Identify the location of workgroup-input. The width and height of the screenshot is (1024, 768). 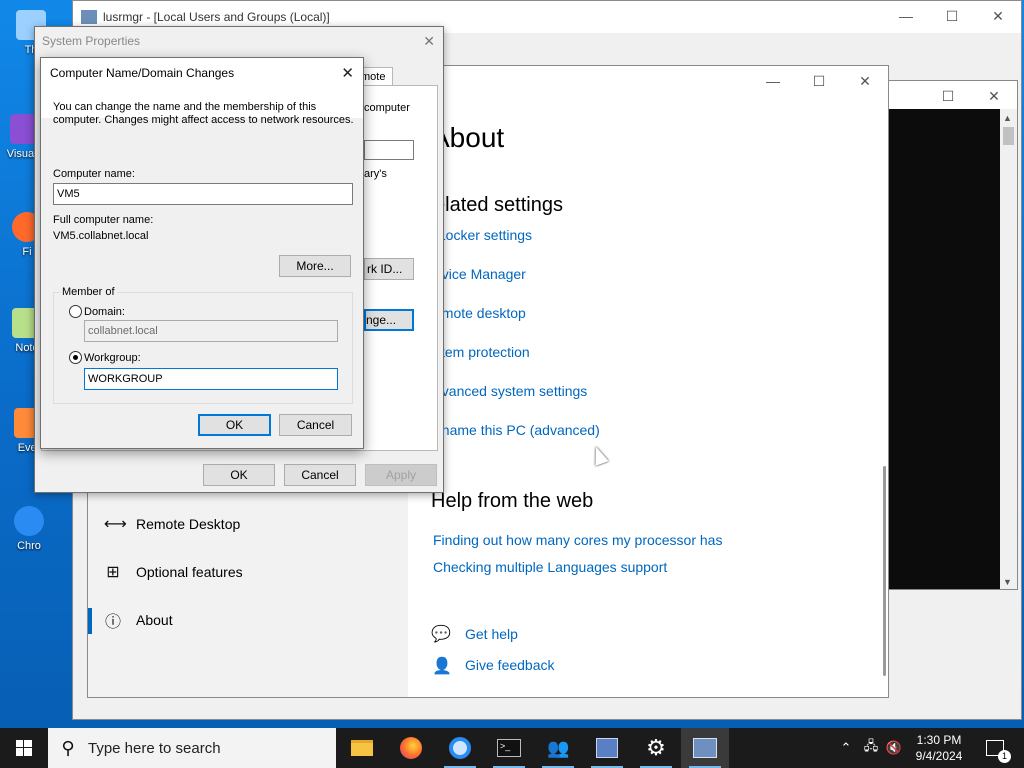
(211, 379).